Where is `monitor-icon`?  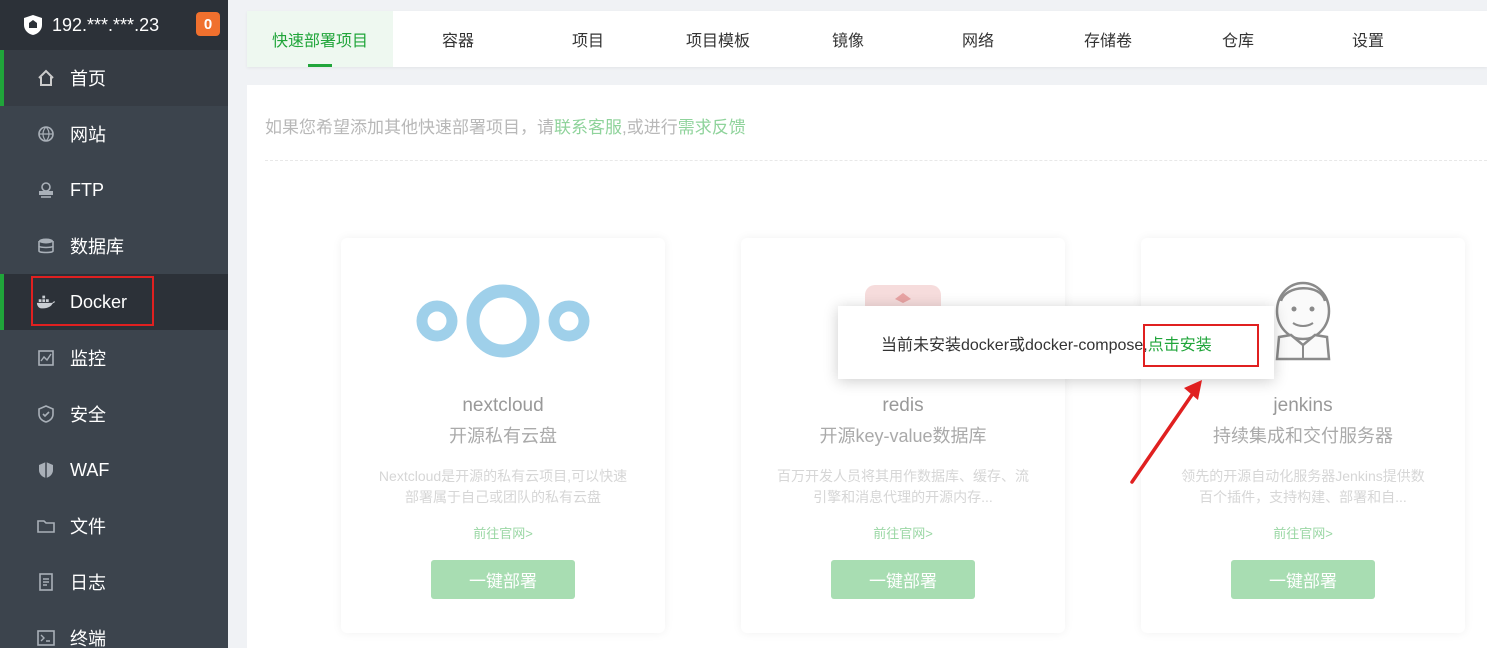
monitor-icon is located at coordinates (46, 358).